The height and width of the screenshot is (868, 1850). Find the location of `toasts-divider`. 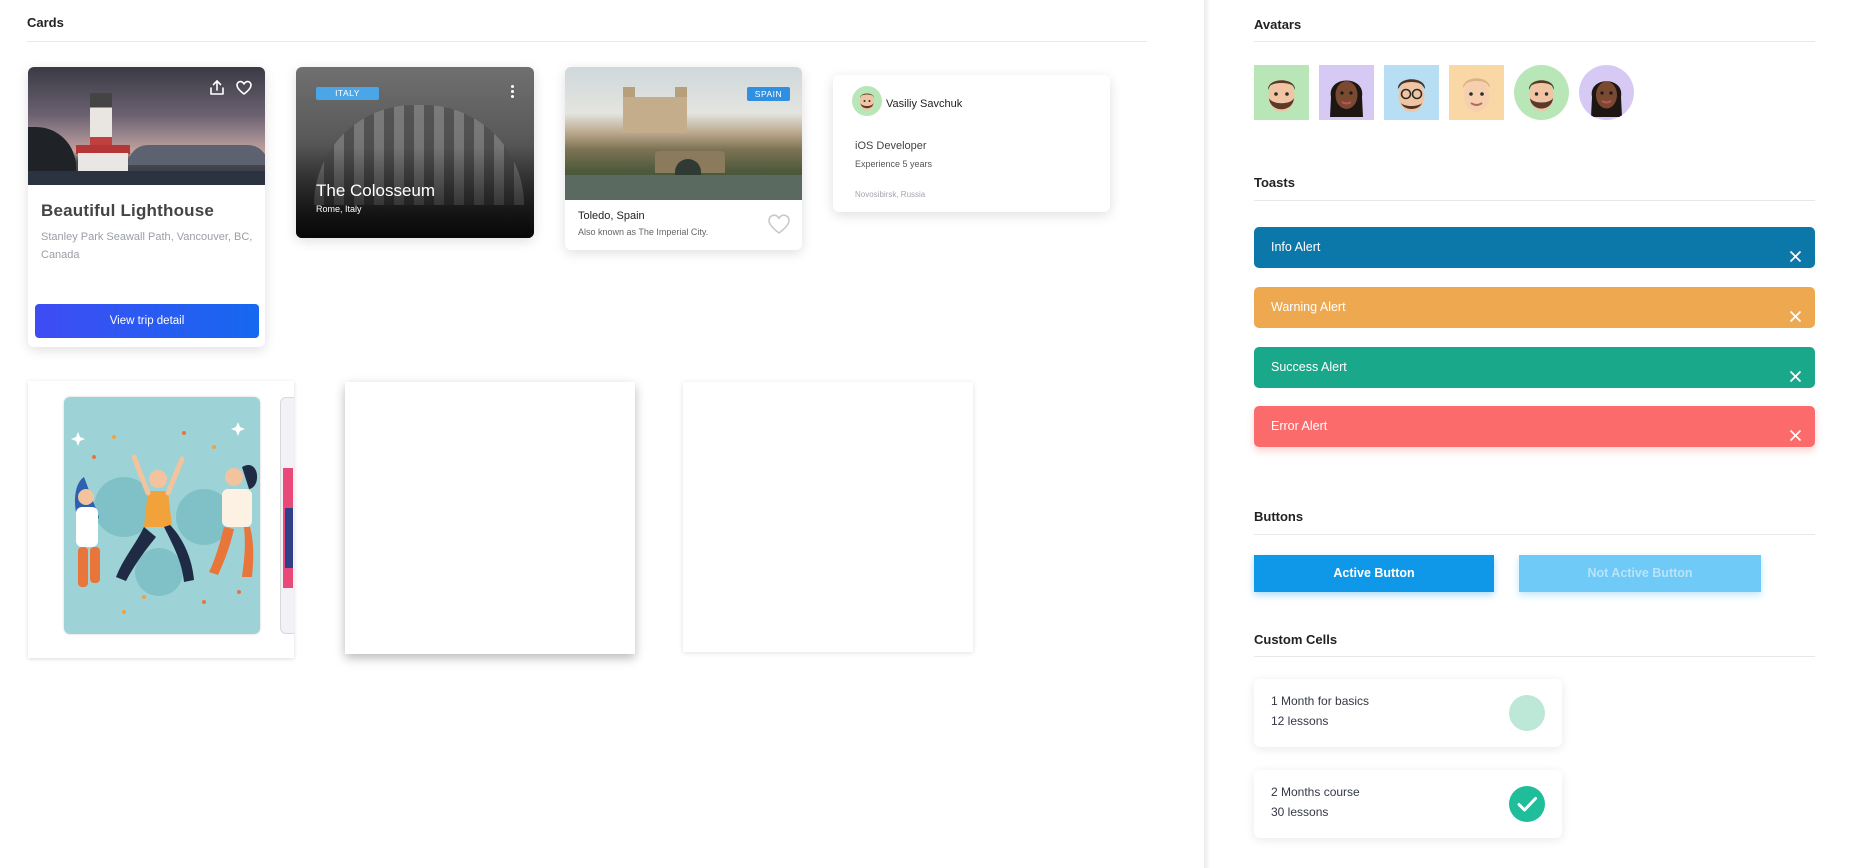

toasts-divider is located at coordinates (1534, 200).